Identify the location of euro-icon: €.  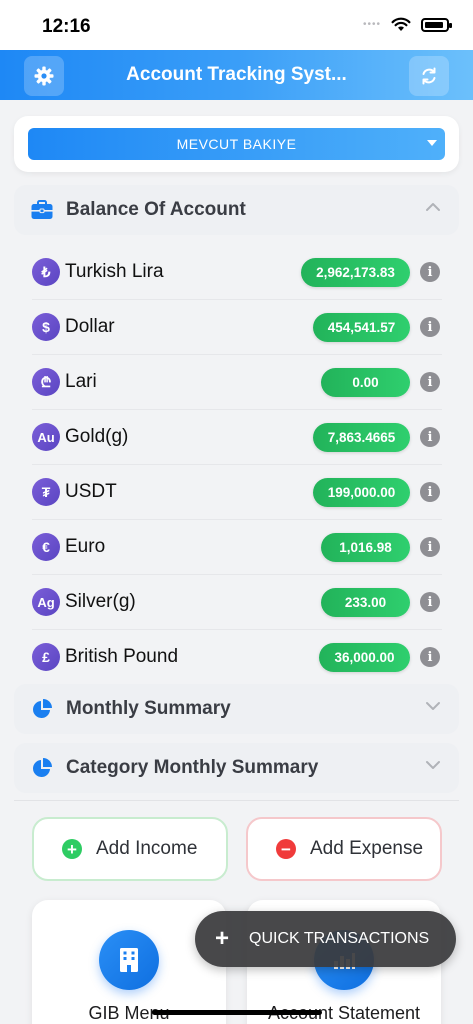
(46, 547).